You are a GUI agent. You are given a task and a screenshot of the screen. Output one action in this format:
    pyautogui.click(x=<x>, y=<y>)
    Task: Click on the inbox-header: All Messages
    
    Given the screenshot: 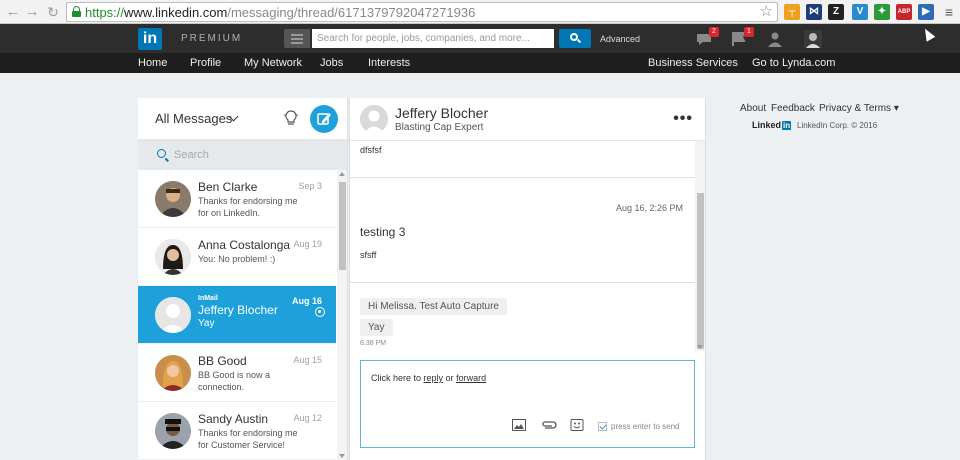 What is the action you would take?
    pyautogui.click(x=242, y=119)
    